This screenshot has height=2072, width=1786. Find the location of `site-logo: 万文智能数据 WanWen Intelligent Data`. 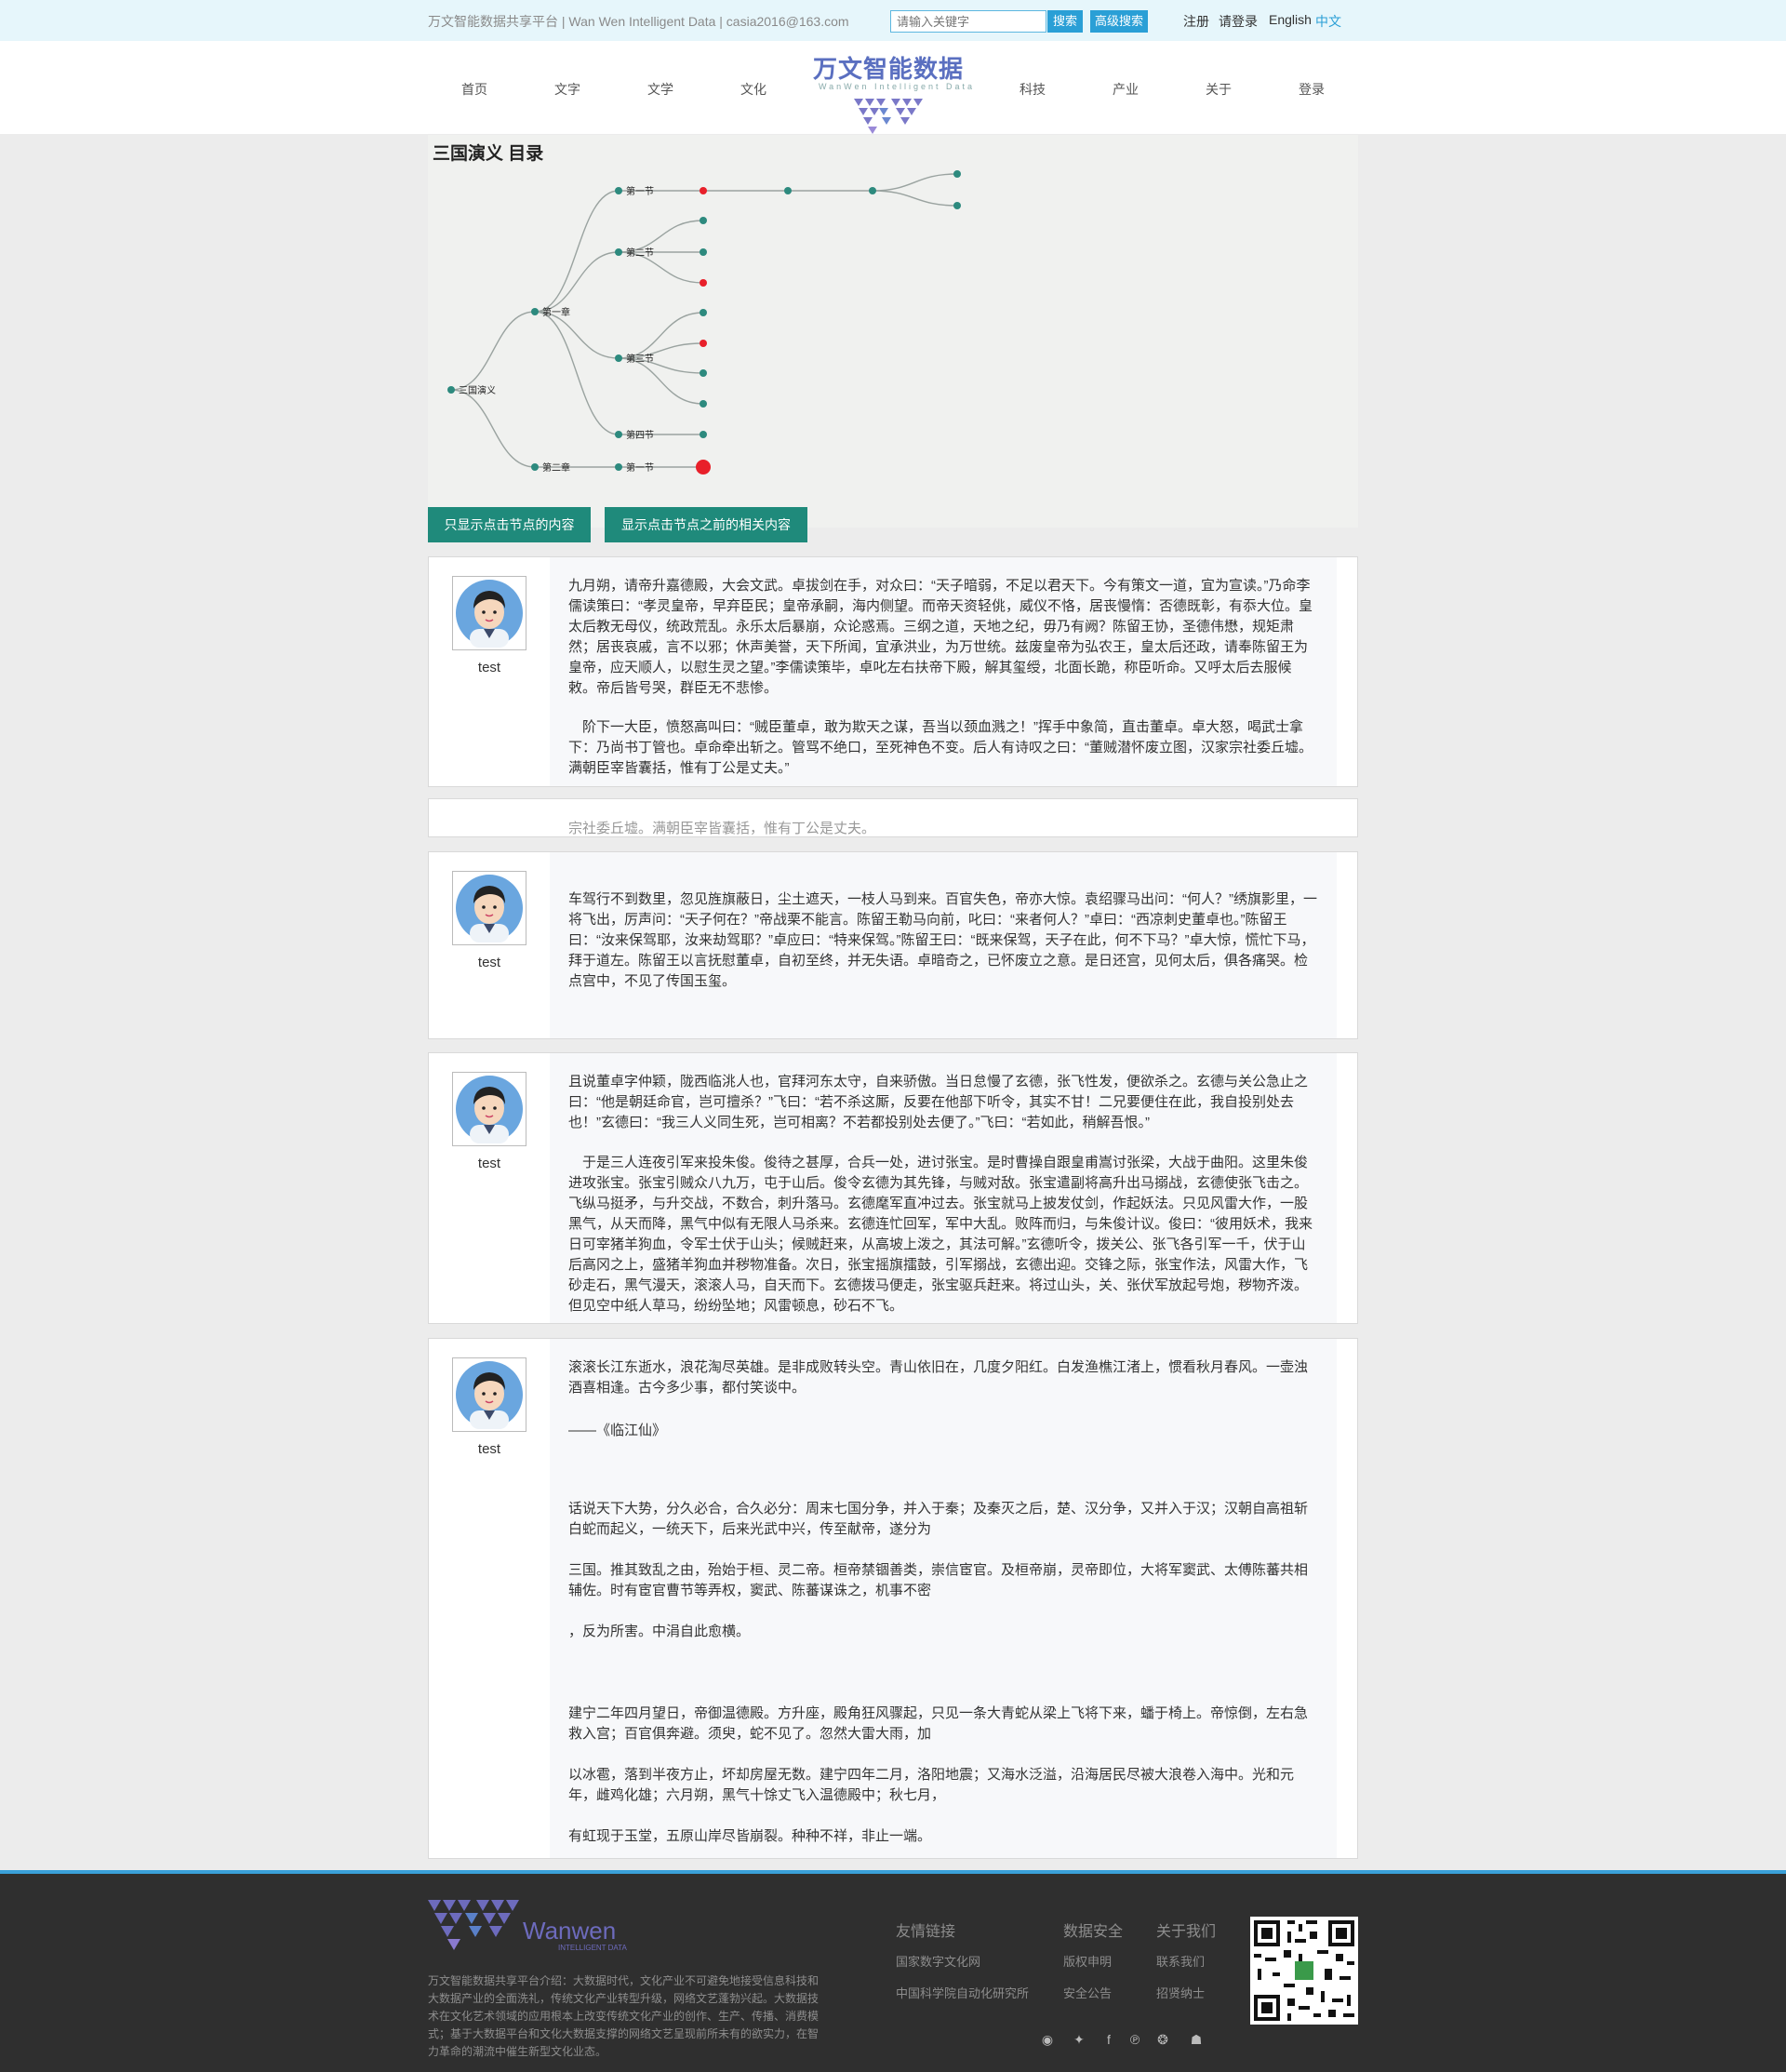

site-logo: 万文智能数据 WanWen Intelligent Data is located at coordinates (893, 93).